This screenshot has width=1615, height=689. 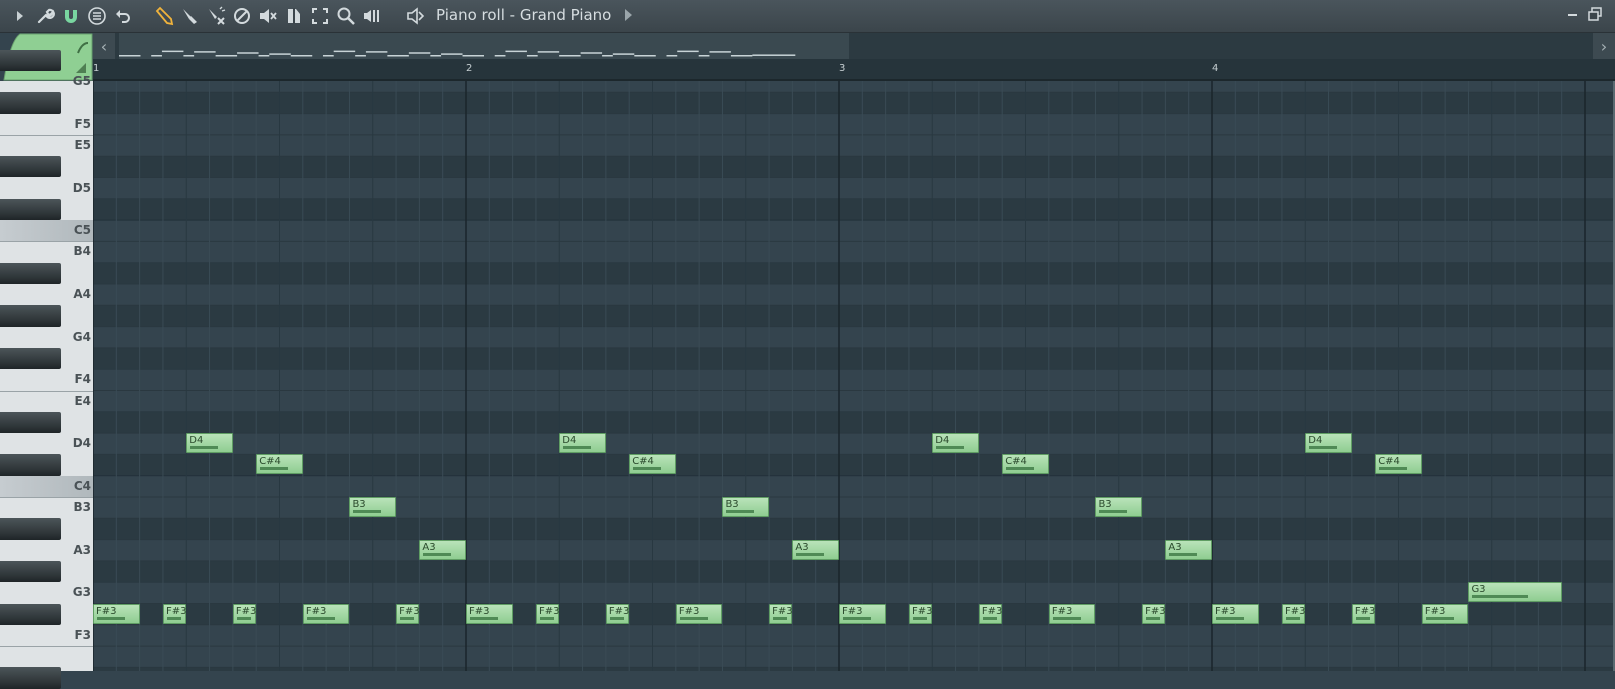 What do you see at coordinates (320, 16) in the screenshot?
I see `select-icon` at bounding box center [320, 16].